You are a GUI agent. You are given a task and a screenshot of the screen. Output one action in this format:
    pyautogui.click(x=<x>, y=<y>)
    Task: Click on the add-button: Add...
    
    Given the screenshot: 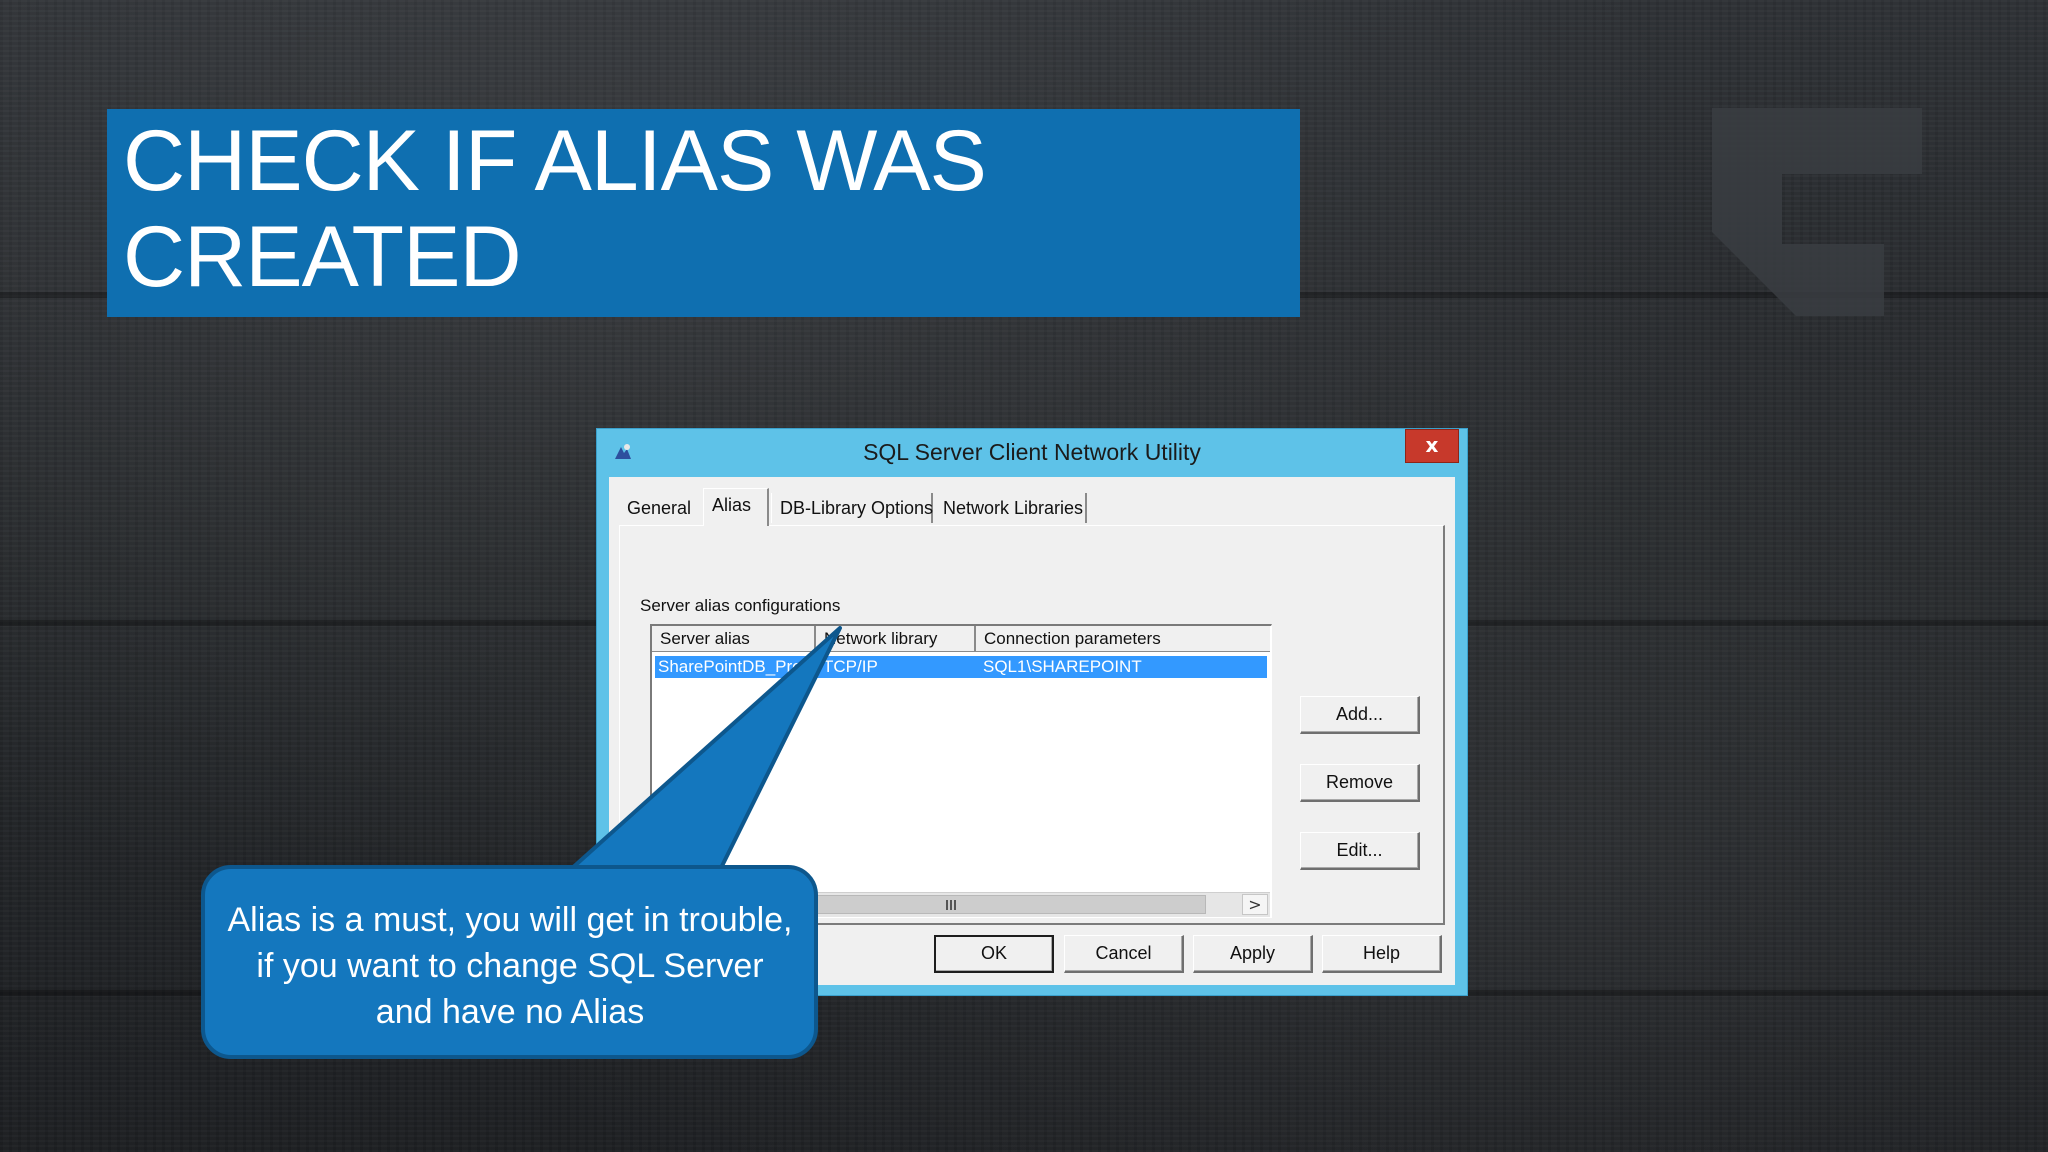 What is the action you would take?
    pyautogui.click(x=1360, y=715)
    